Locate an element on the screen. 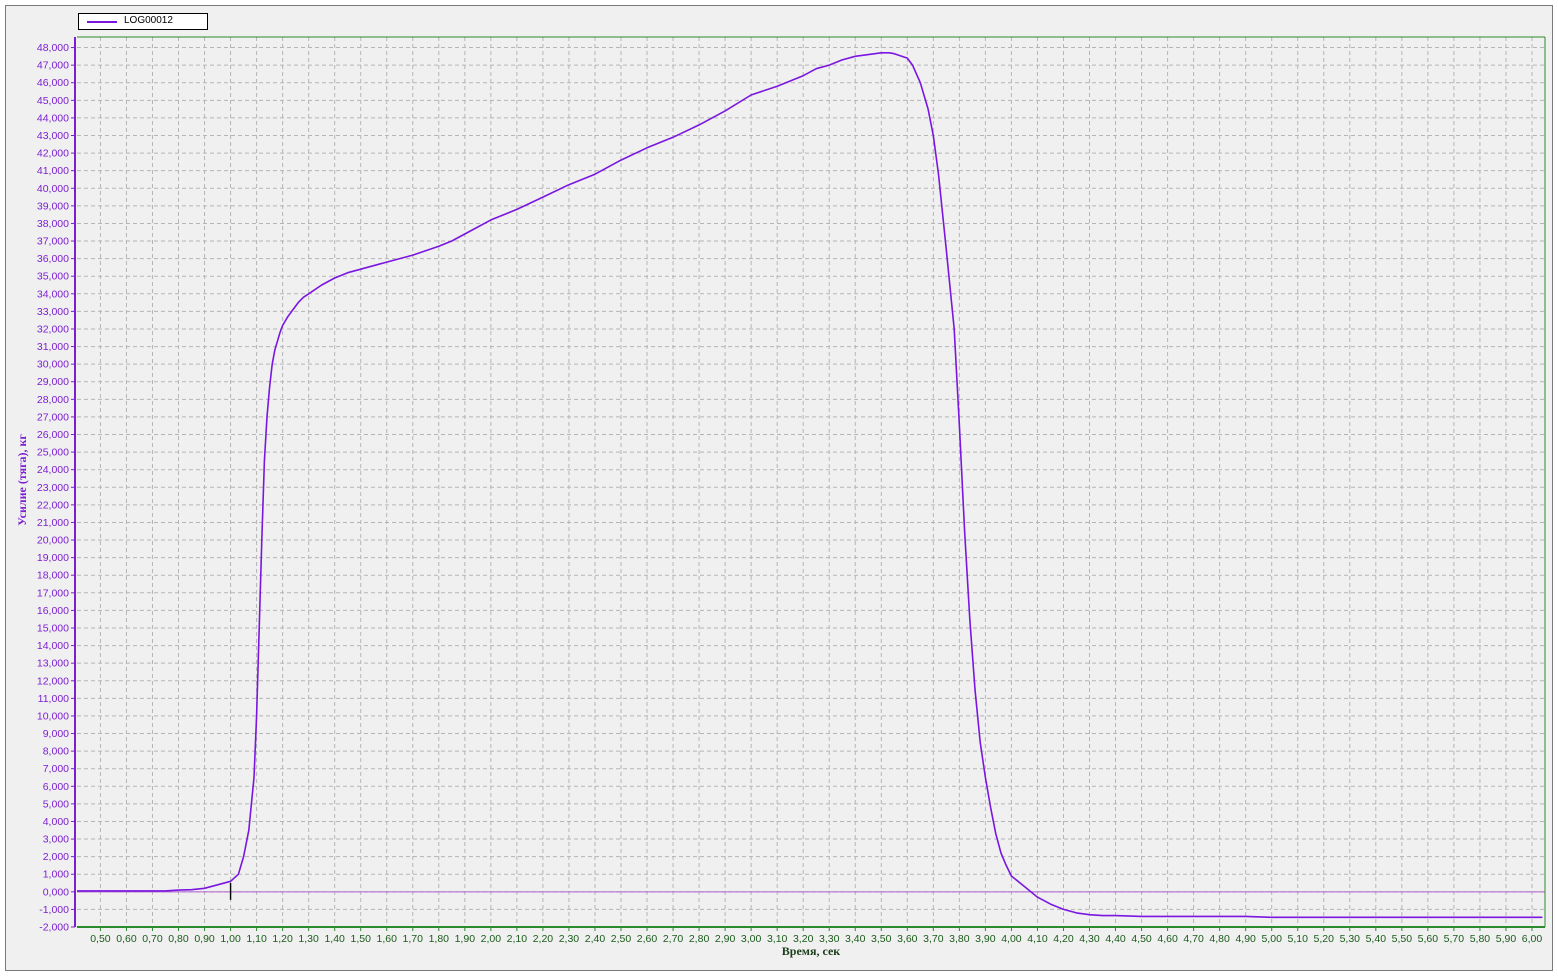 This screenshot has width=1558, height=976. x-tick-label: 4,10 is located at coordinates (1037, 939).